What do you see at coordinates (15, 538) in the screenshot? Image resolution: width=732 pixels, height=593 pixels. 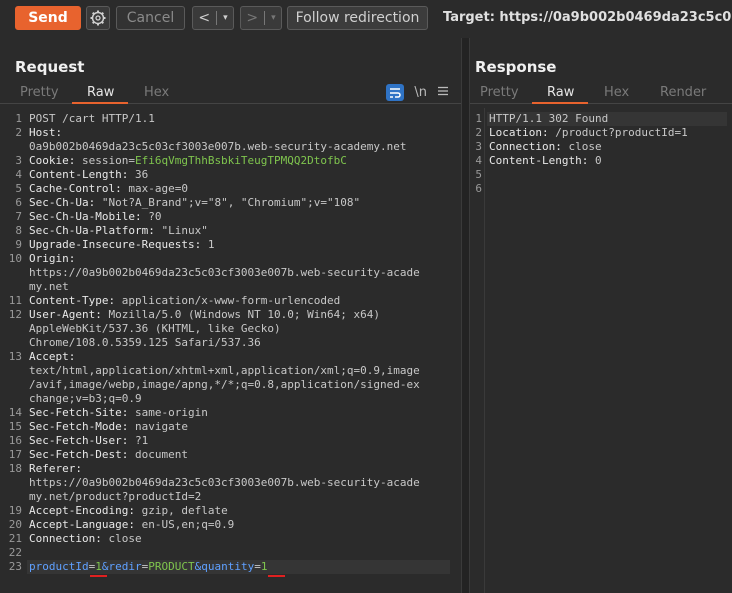 I see `line-number: 21` at bounding box center [15, 538].